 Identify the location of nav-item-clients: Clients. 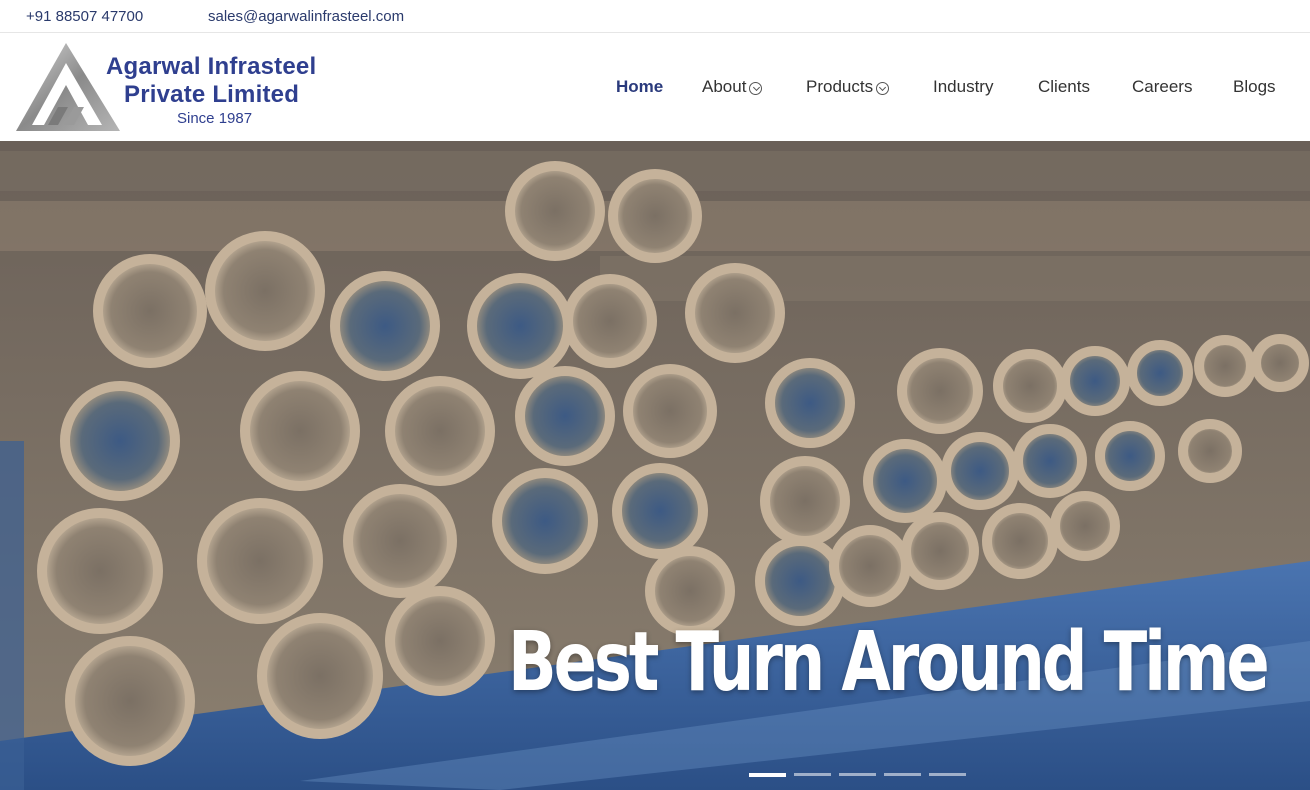
(1064, 87).